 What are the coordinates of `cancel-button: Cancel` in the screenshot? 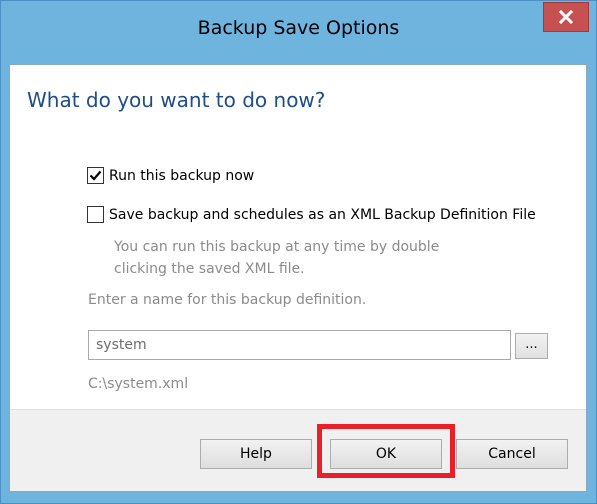 It's located at (512, 454).